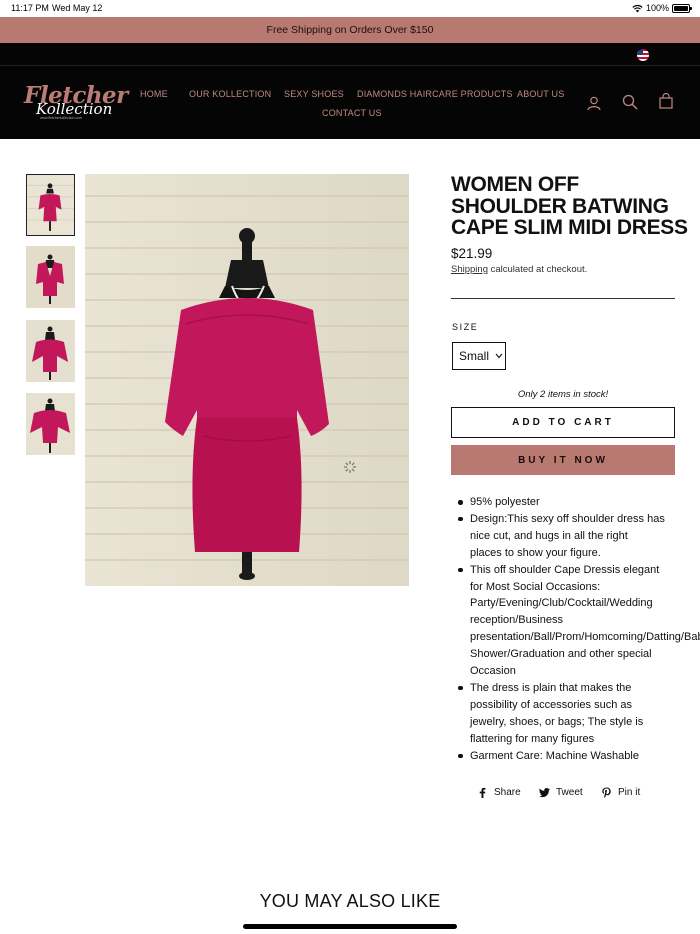 The height and width of the screenshot is (934, 700). What do you see at coordinates (469, 269) in the screenshot?
I see `shipping-link: Shipping` at bounding box center [469, 269].